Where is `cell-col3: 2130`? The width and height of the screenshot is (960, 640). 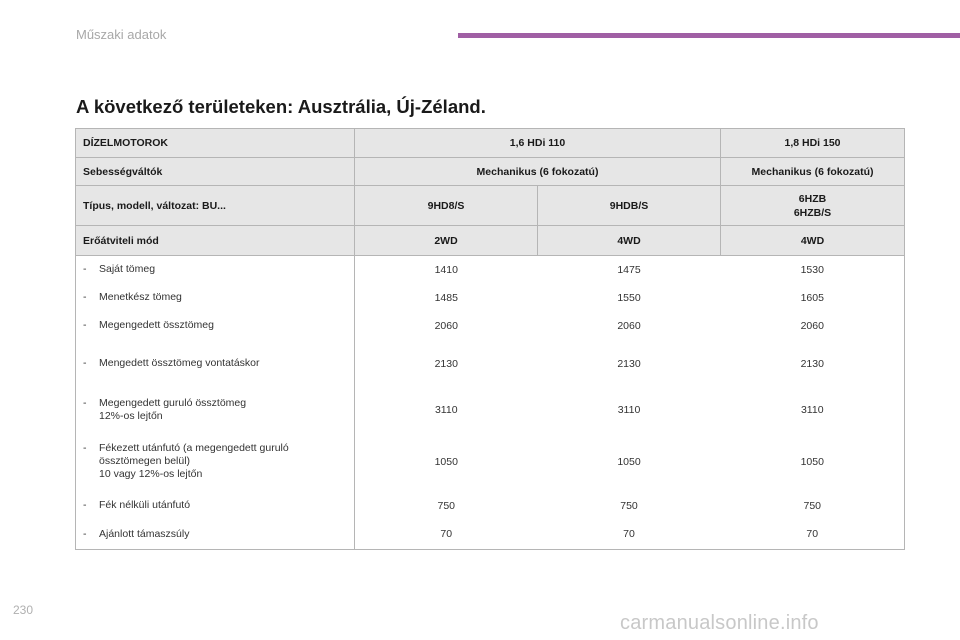
cell-col3: 2130 is located at coordinates (813, 363).